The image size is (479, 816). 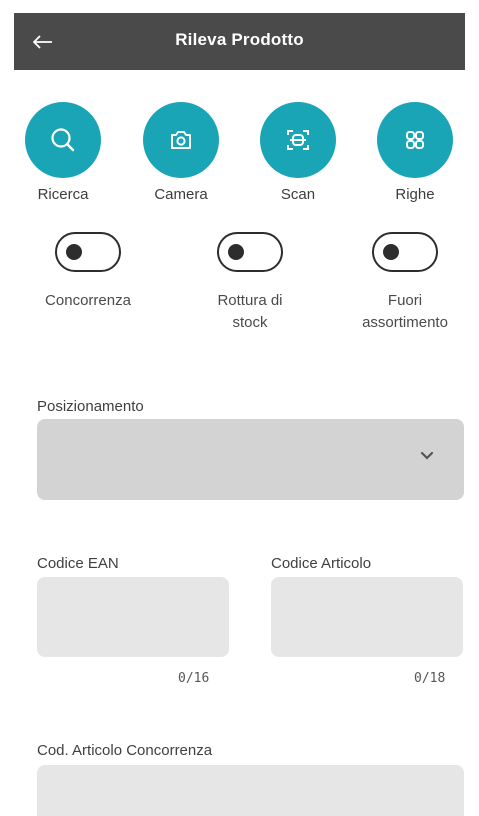 I want to click on search-button-label: Ricerca, so click(x=63, y=194).